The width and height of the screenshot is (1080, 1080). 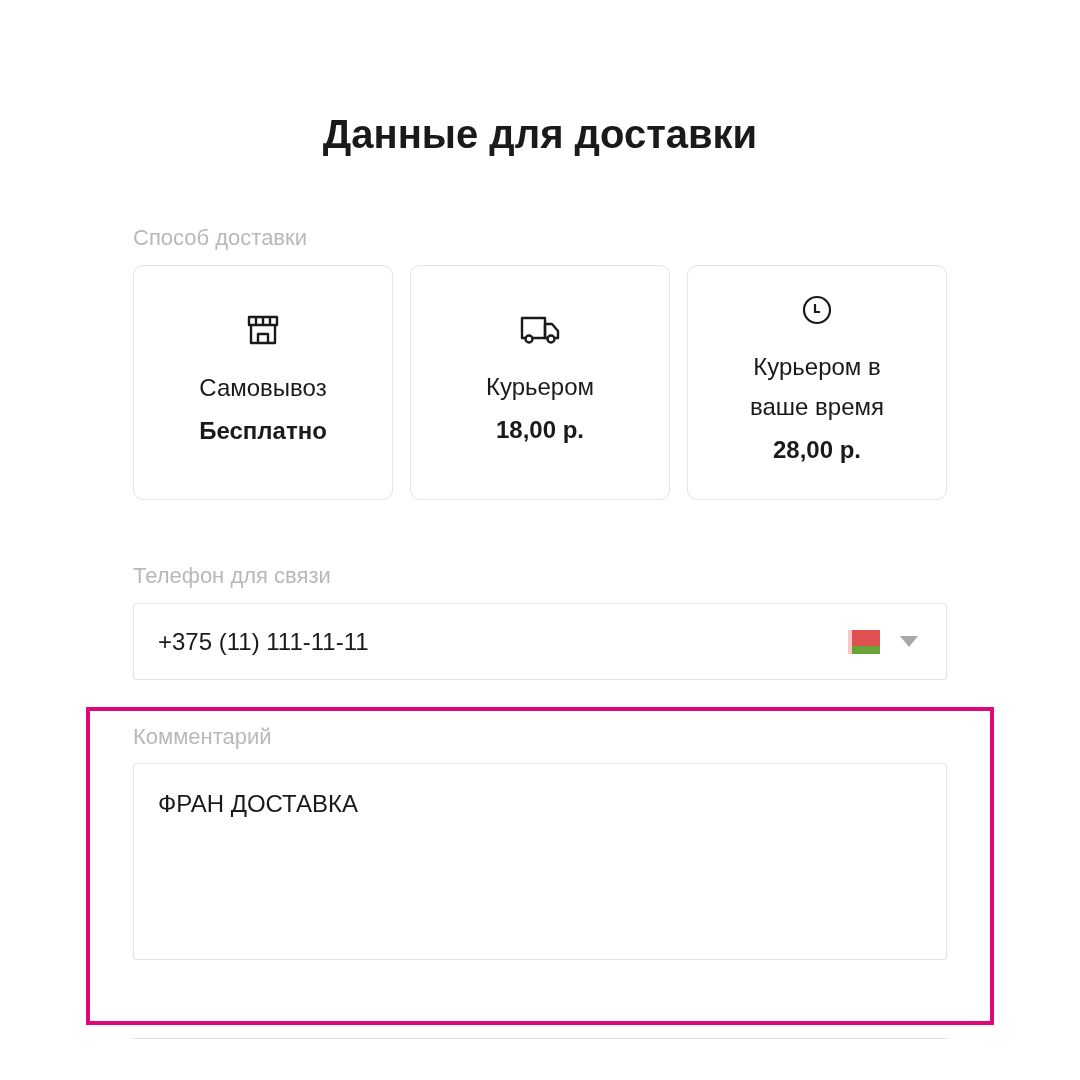 I want to click on option-name: Курьером в ваше время, so click(x=816, y=387).